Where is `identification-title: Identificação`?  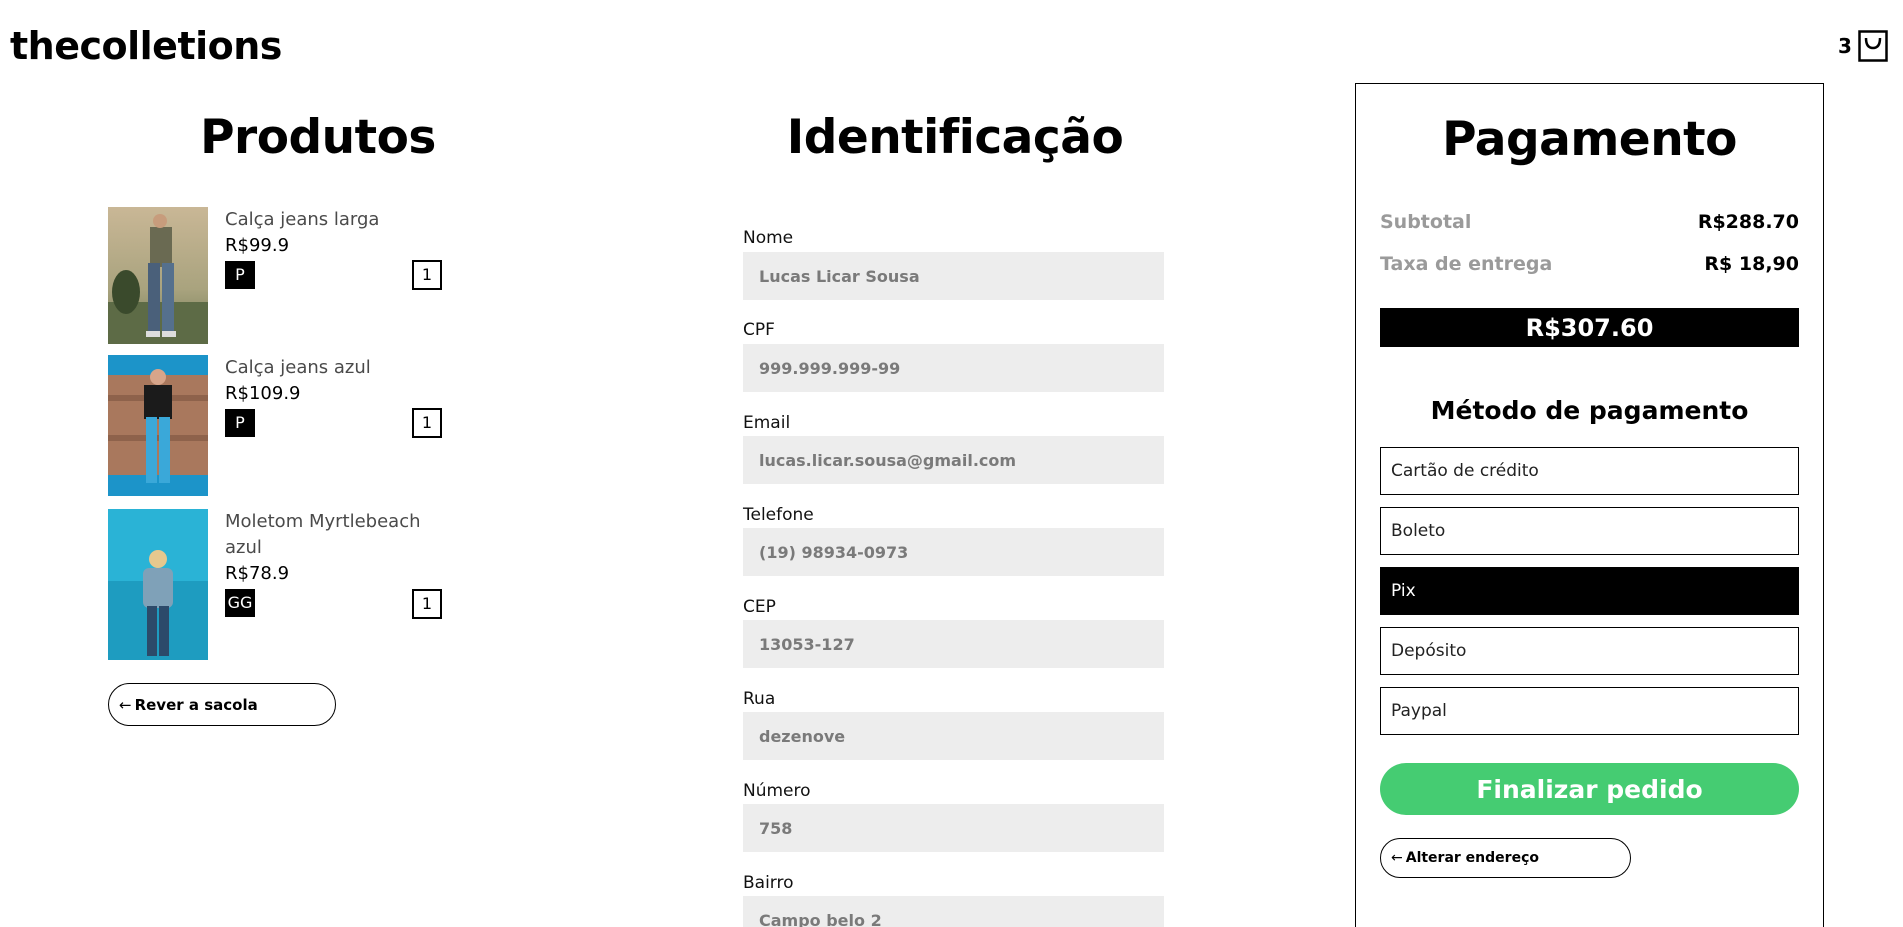
identification-title: Identificação is located at coordinates (955, 137).